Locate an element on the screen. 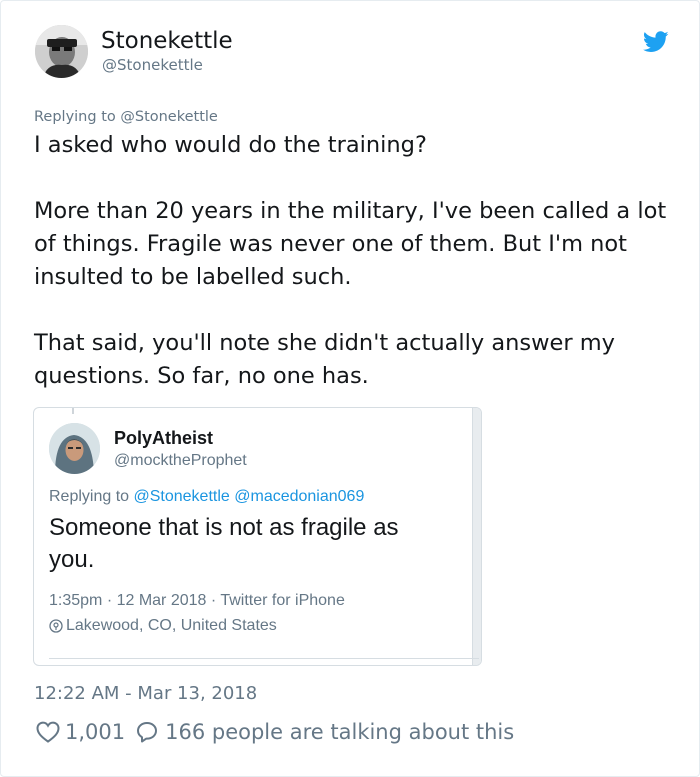 The image size is (700, 777). quoted-divider is located at coordinates (264, 658).